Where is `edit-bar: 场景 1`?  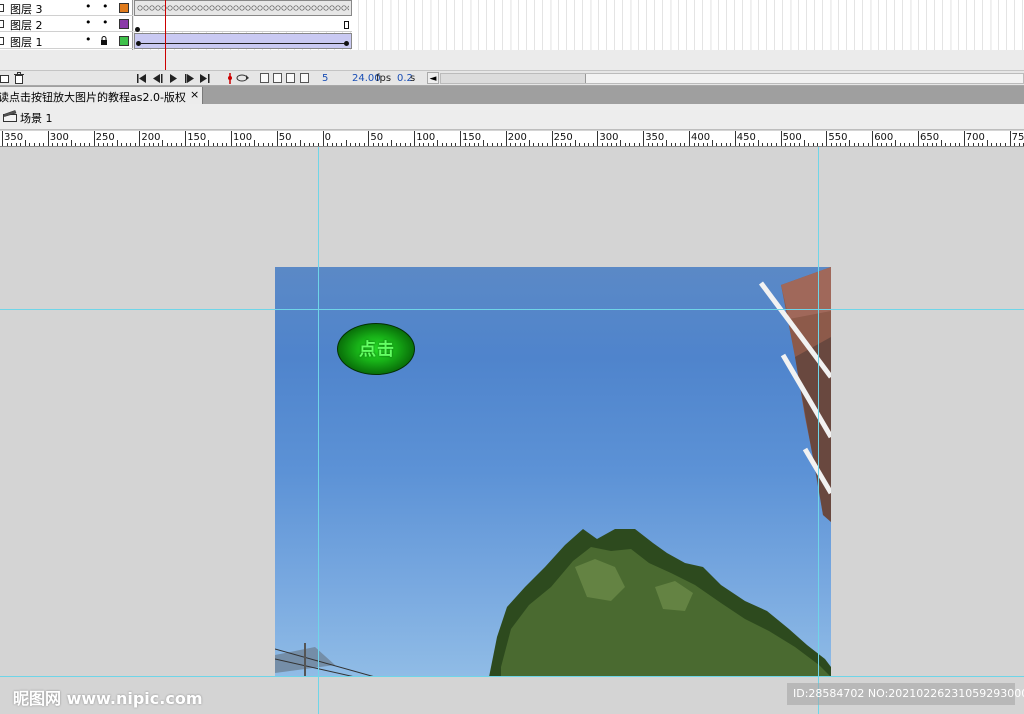 edit-bar: 场景 1 is located at coordinates (512, 117).